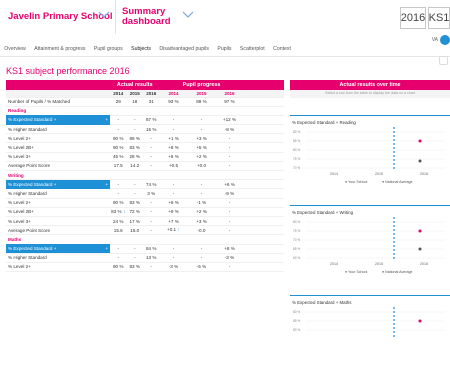 The height and width of the screenshot is (368, 450). I want to click on school-name: Javelin Primary School, so click(60, 16).